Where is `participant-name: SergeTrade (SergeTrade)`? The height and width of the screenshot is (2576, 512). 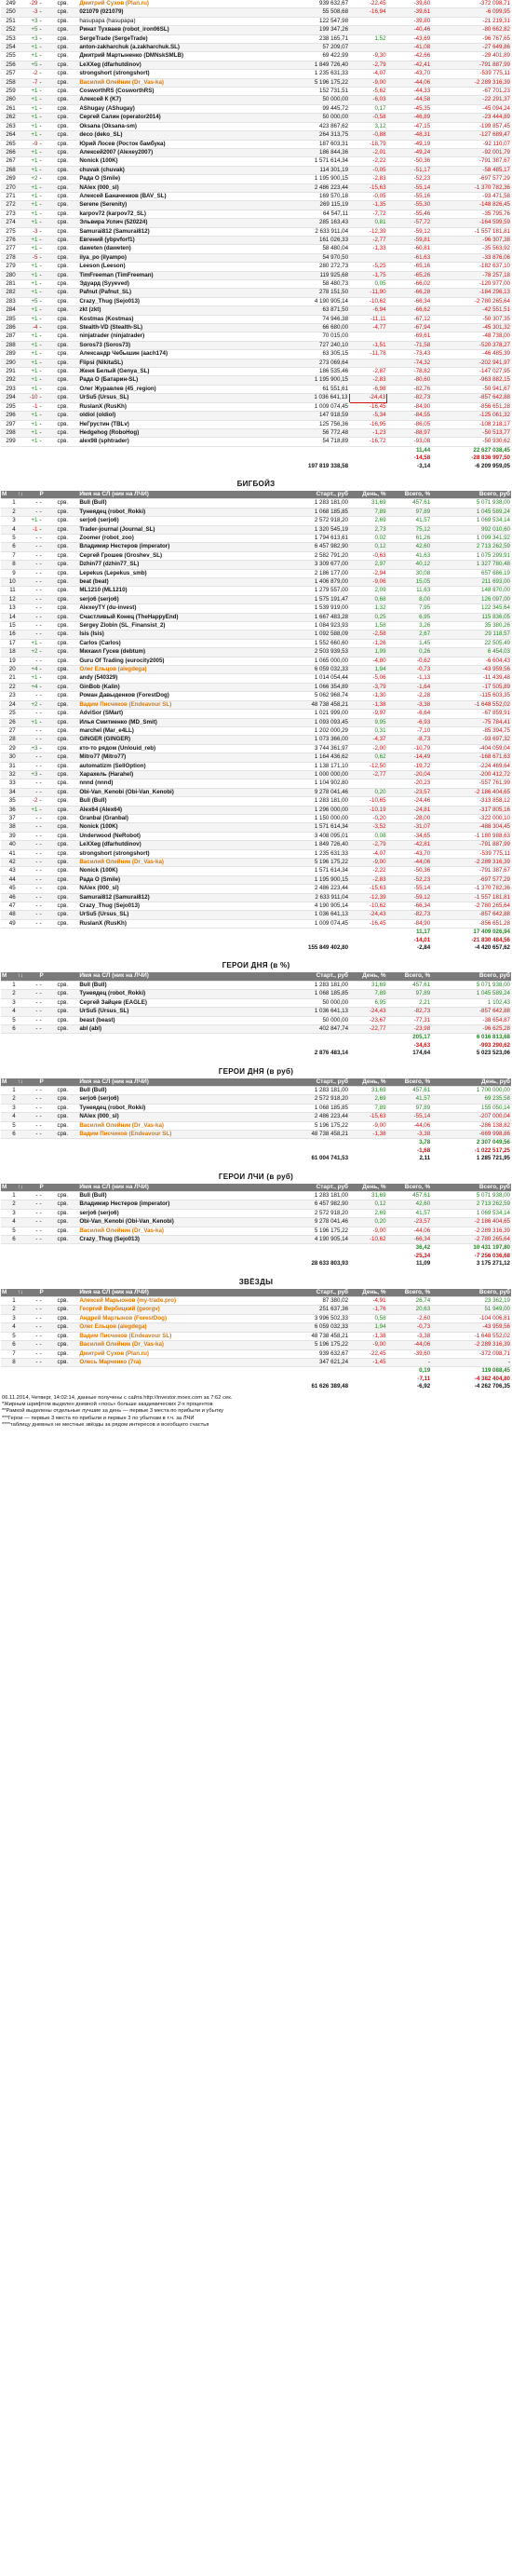 participant-name: SergeTrade (SergeTrade) is located at coordinates (181, 39).